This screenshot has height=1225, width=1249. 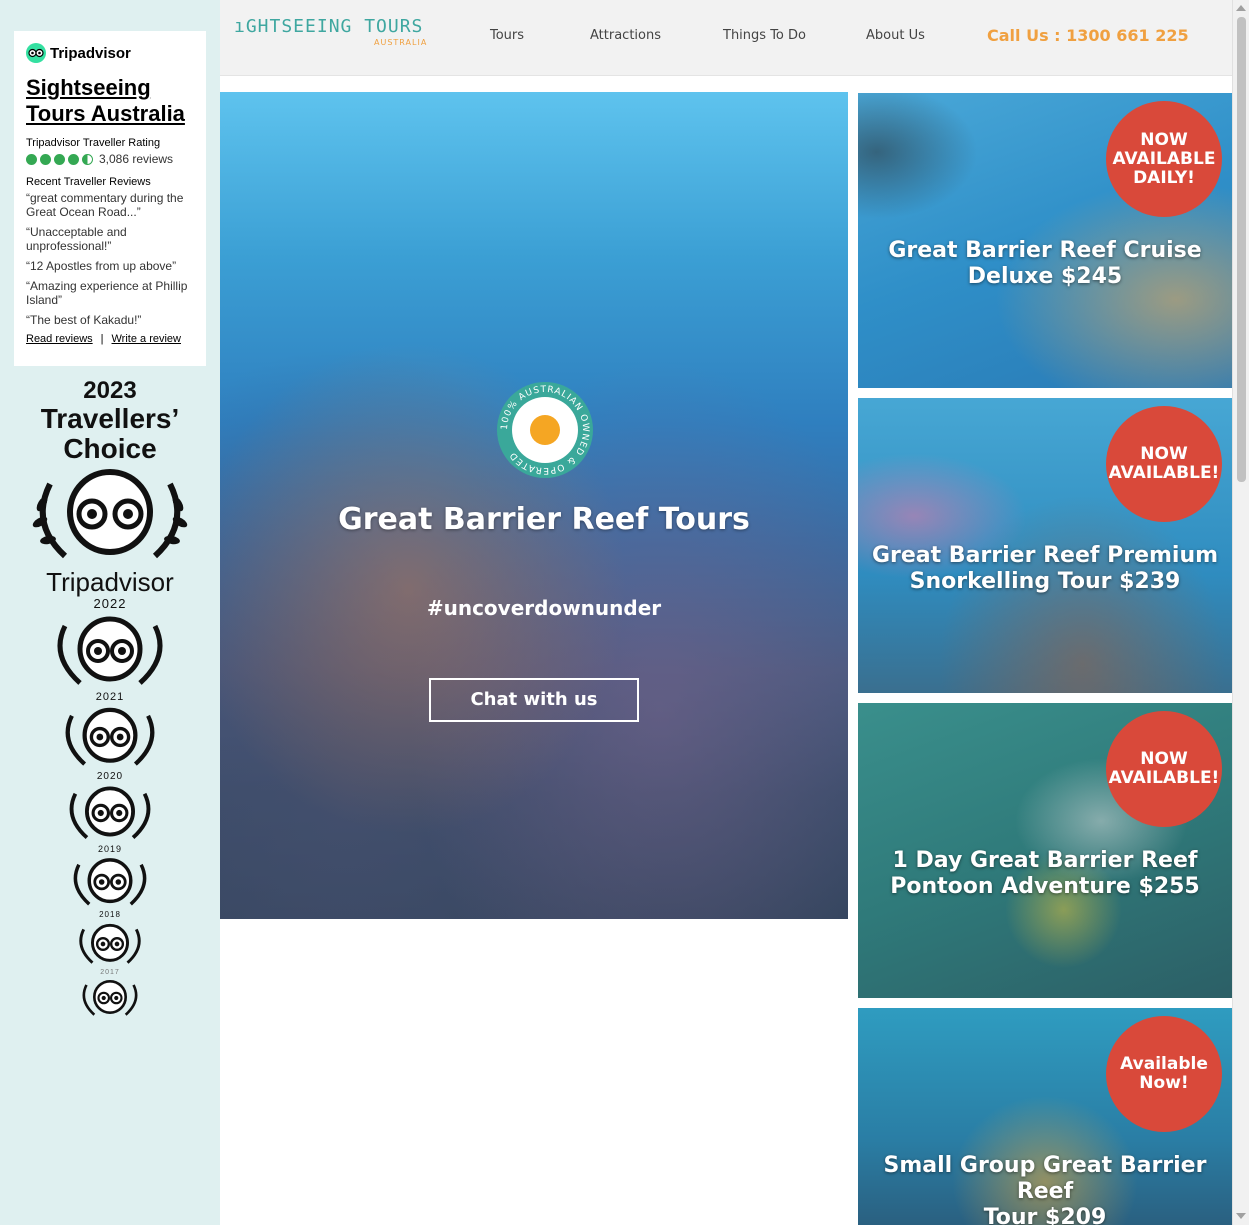 What do you see at coordinates (401, 42) in the screenshot?
I see `logo-subtext: AUSTRALIA` at bounding box center [401, 42].